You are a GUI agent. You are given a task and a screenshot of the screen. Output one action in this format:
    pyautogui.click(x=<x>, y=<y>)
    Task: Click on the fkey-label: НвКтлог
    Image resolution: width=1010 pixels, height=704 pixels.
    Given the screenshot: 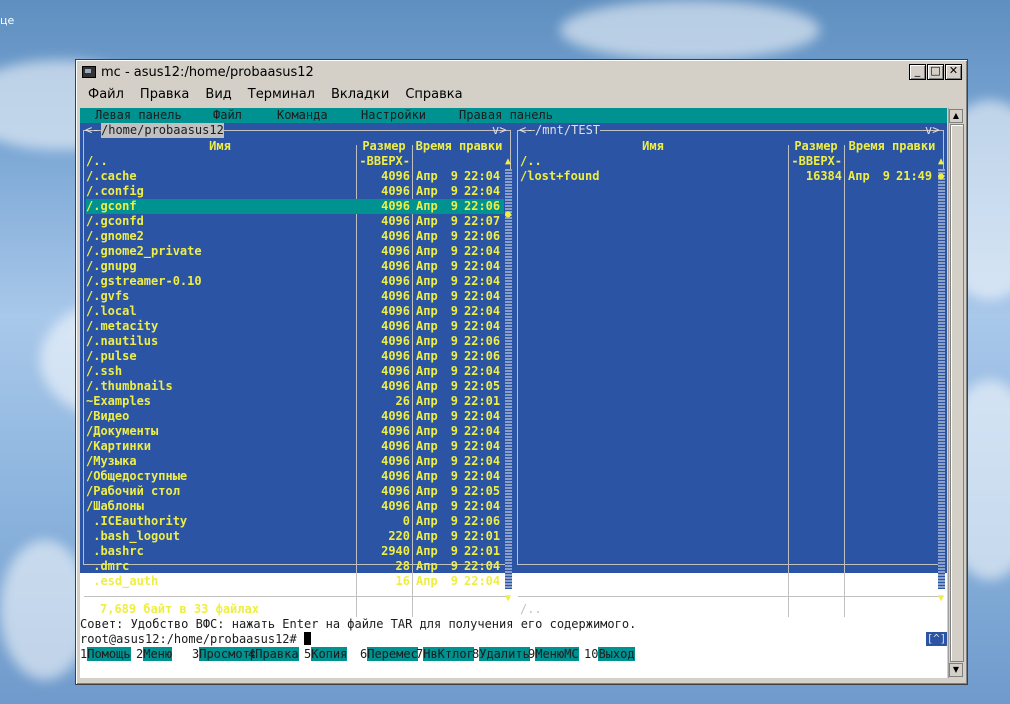 What is the action you would take?
    pyautogui.click(x=448, y=654)
    